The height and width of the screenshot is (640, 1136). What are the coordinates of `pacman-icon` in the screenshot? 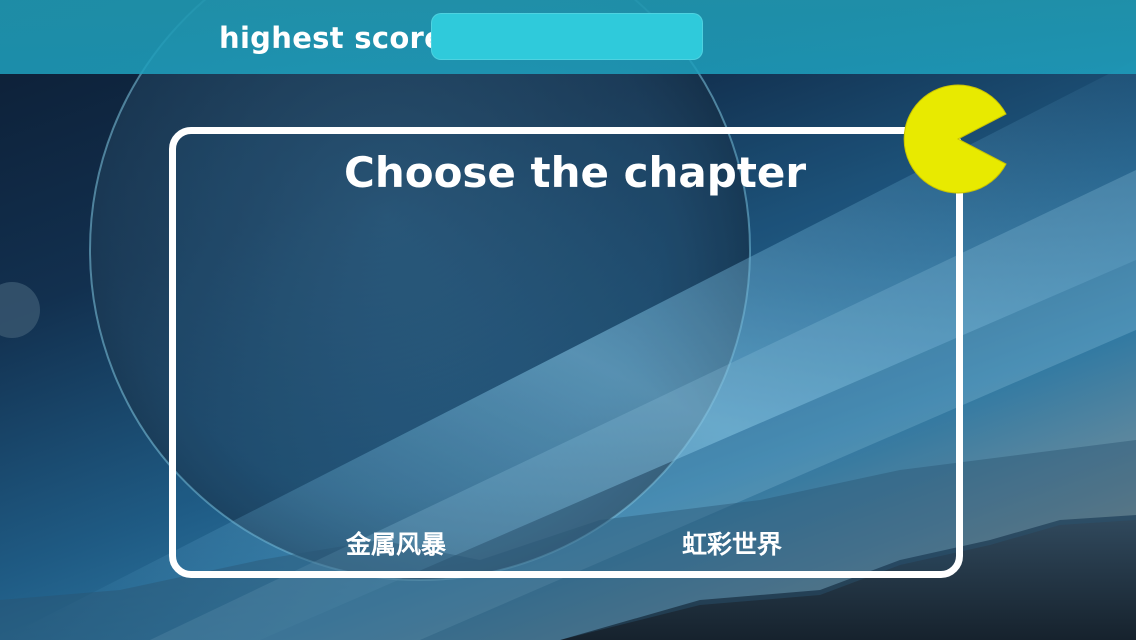 It's located at (955, 139).